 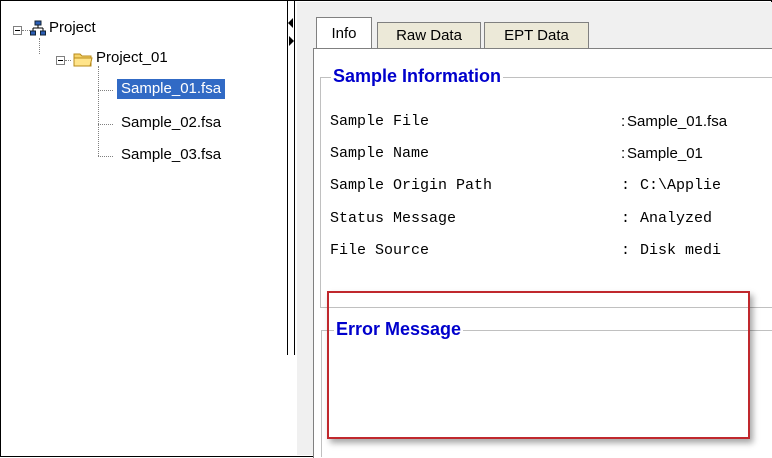 I want to click on hierarchy-icon, so click(x=38, y=28).